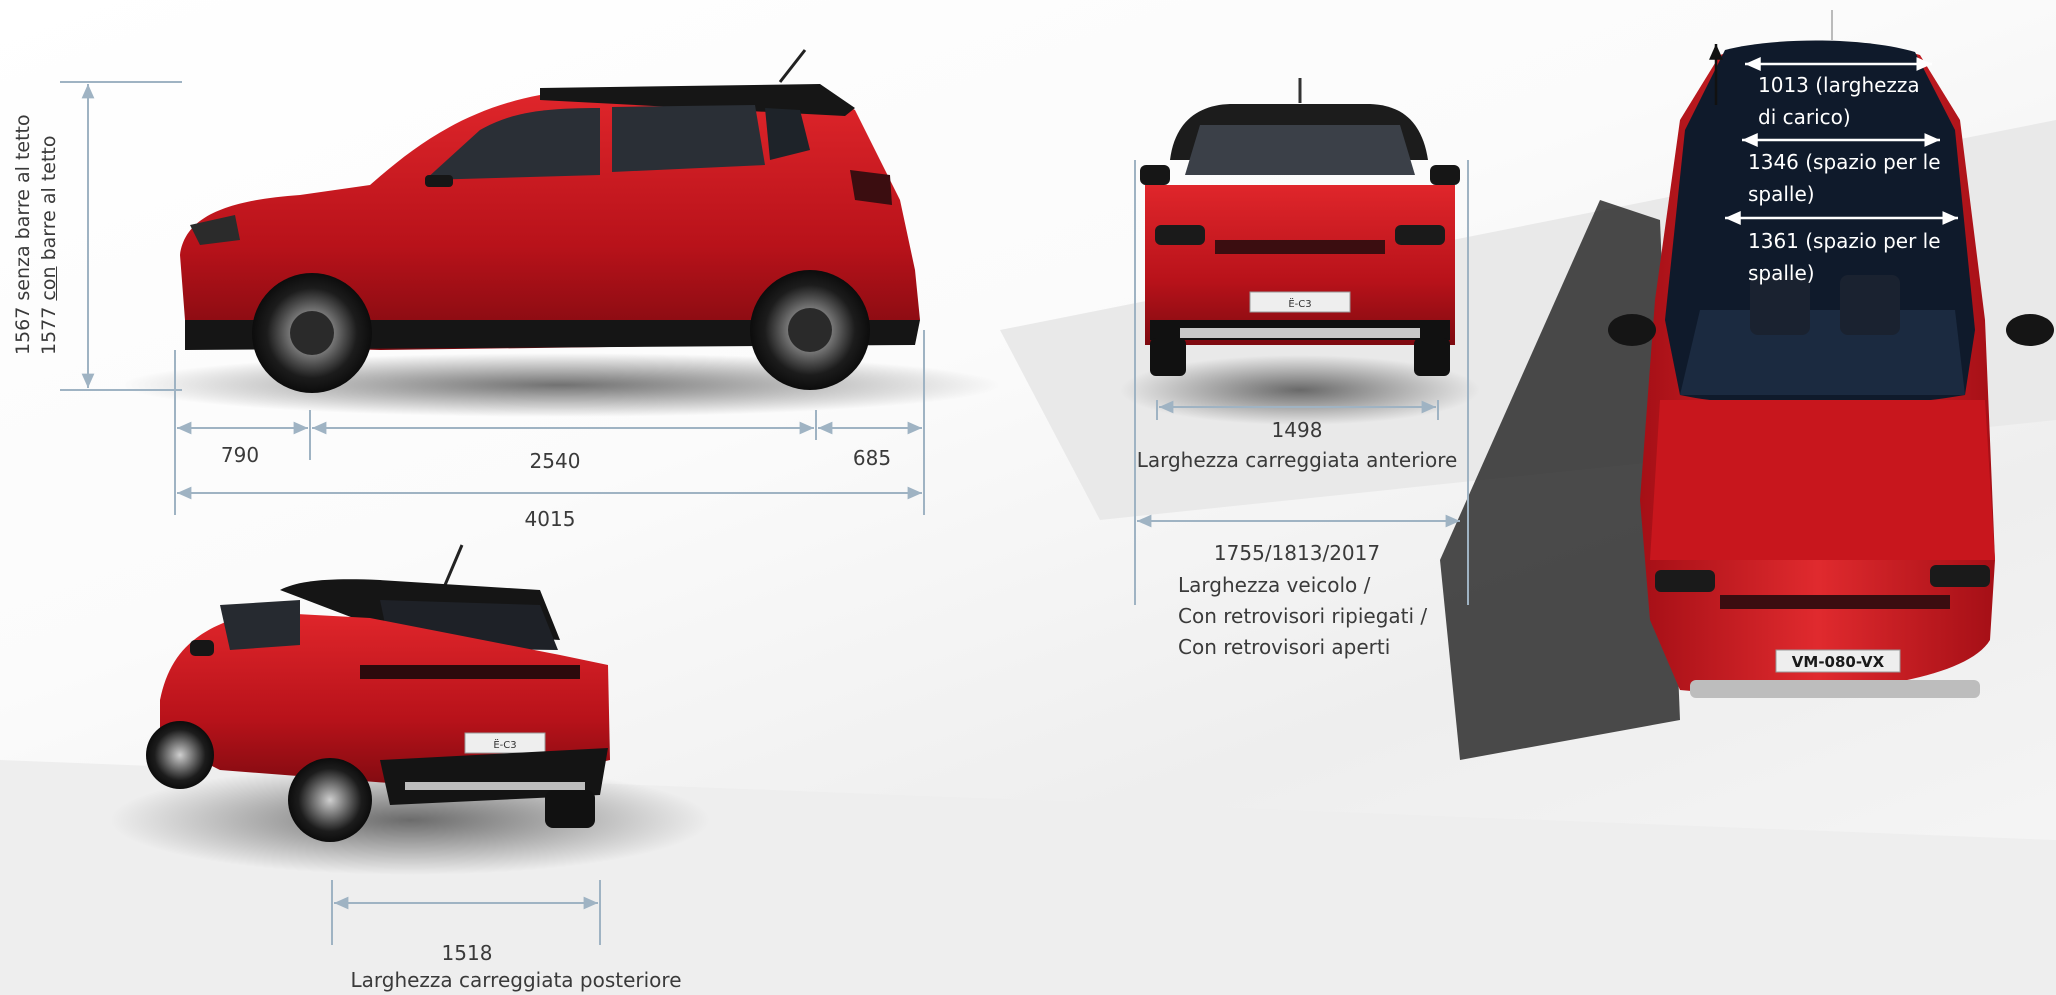 The width and height of the screenshot is (2056, 995). What do you see at coordinates (1274, 585) in the screenshot?
I see `vehicle-width-label-1: Larghezza veicolo /` at bounding box center [1274, 585].